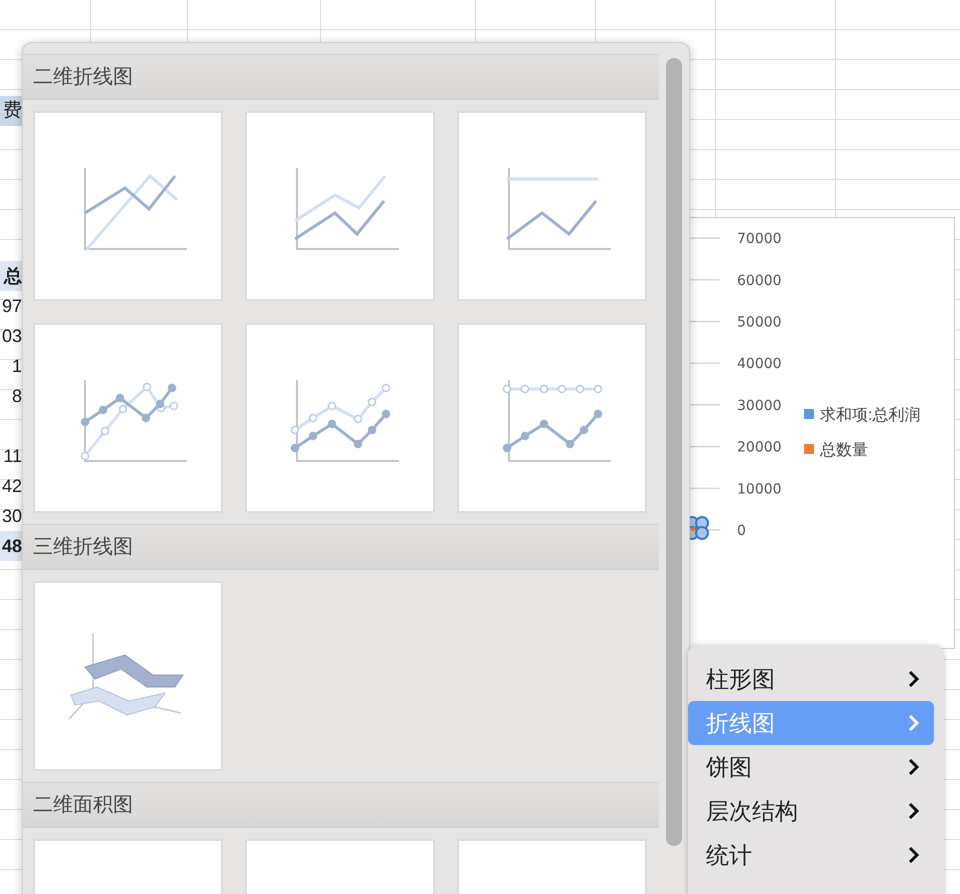 This screenshot has width=960, height=894. What do you see at coordinates (341, 547) in the screenshot?
I see `section-header: 三维折线图` at bounding box center [341, 547].